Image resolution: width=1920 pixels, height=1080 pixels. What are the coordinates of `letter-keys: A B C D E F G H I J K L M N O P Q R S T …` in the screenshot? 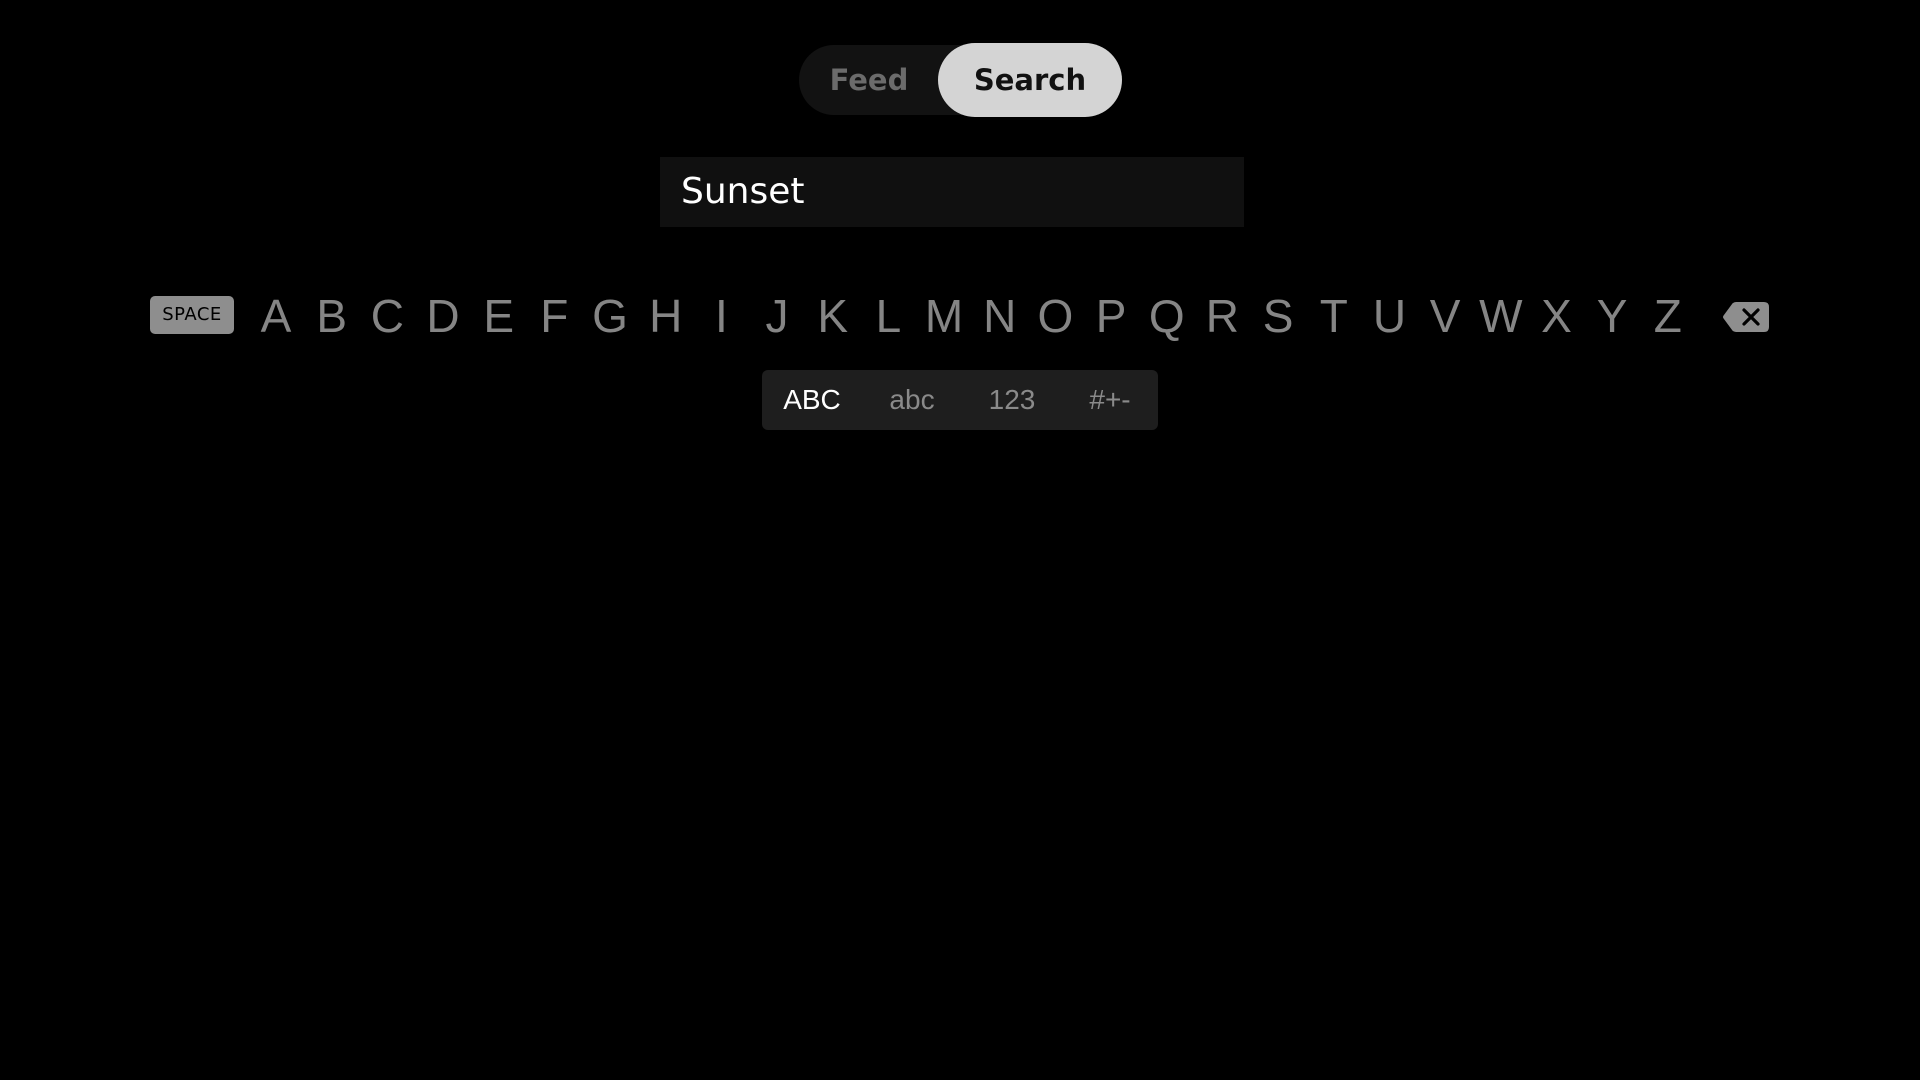 It's located at (972, 316).